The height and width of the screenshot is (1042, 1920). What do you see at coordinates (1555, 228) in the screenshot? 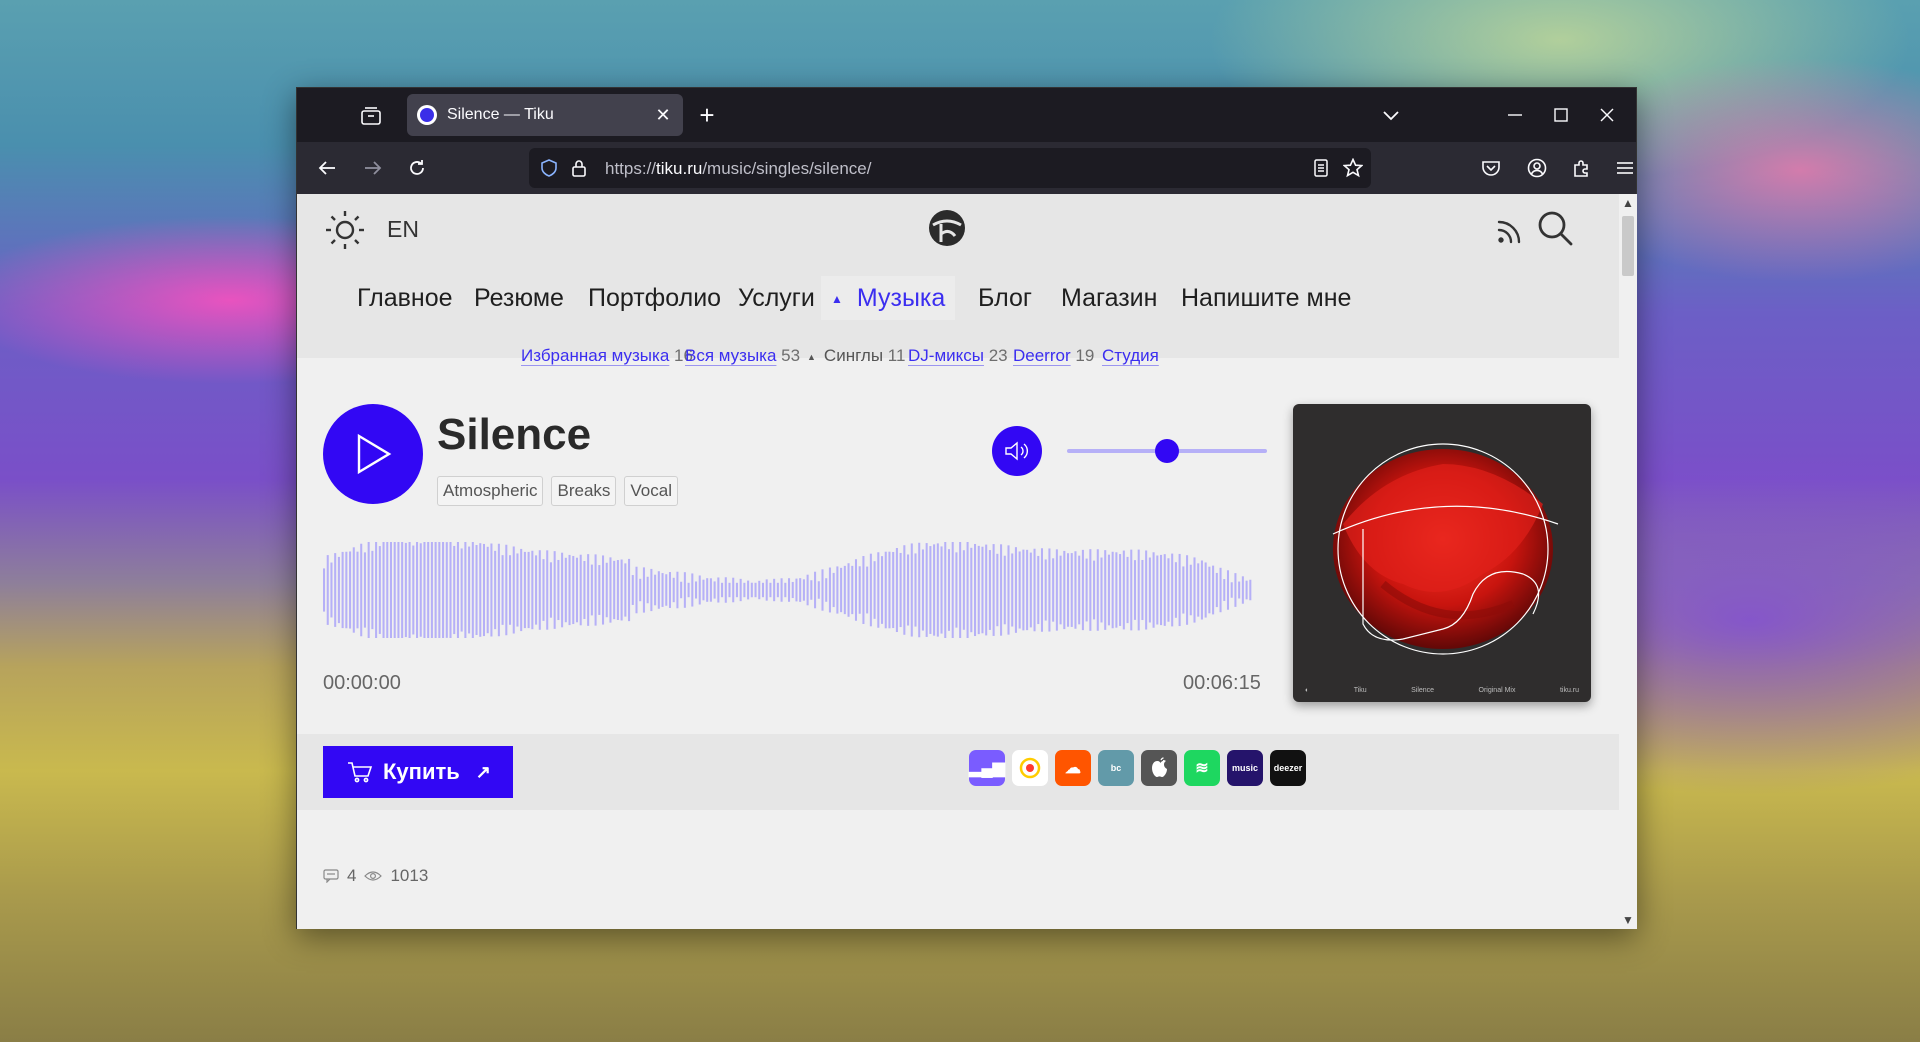
I see `search-icon` at bounding box center [1555, 228].